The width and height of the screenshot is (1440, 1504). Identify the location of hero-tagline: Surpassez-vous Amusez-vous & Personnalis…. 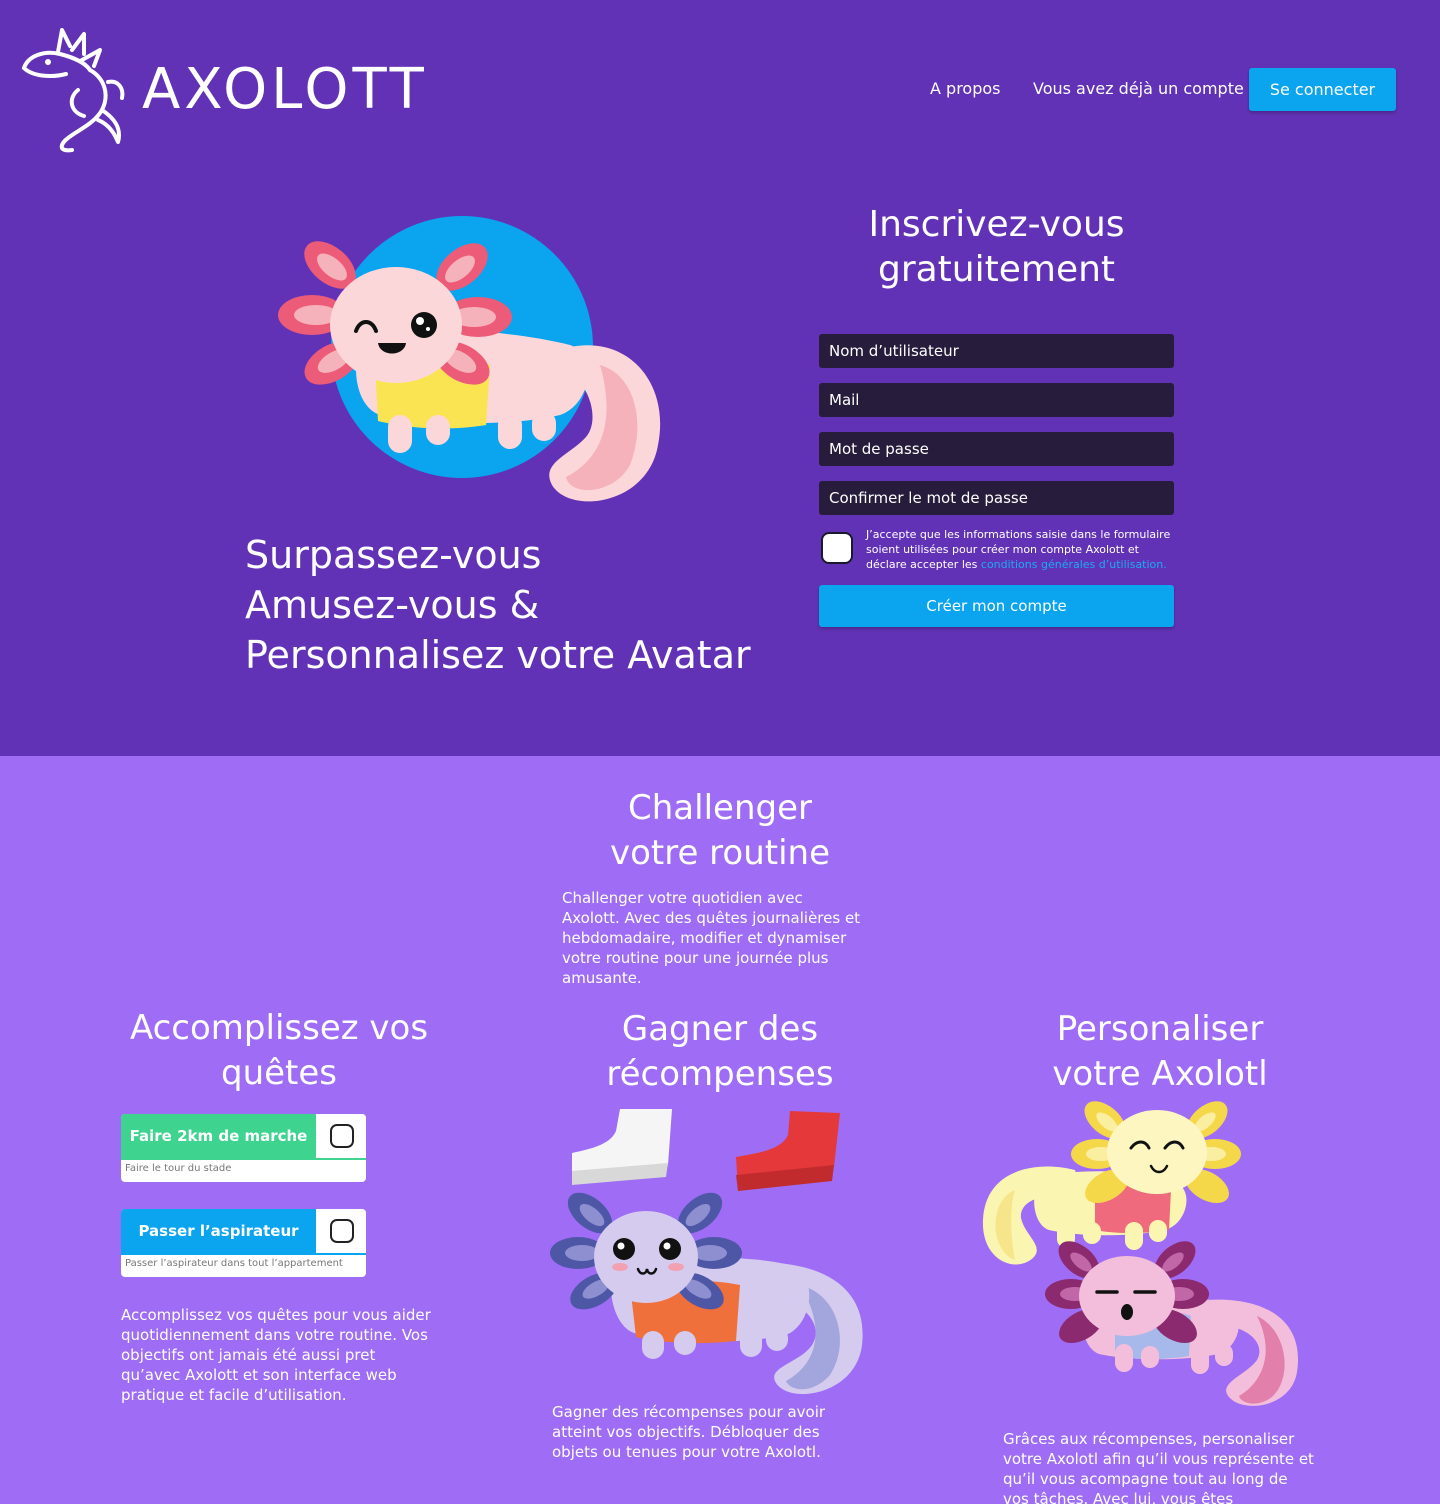
(525, 605).